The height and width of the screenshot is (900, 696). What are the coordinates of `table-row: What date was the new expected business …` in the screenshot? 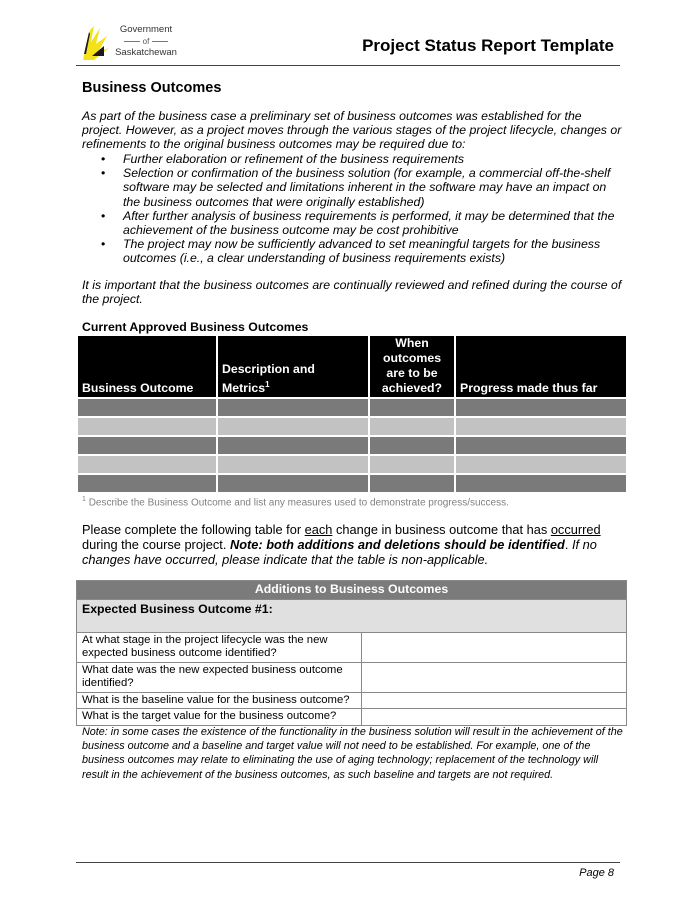 It's located at (351, 677).